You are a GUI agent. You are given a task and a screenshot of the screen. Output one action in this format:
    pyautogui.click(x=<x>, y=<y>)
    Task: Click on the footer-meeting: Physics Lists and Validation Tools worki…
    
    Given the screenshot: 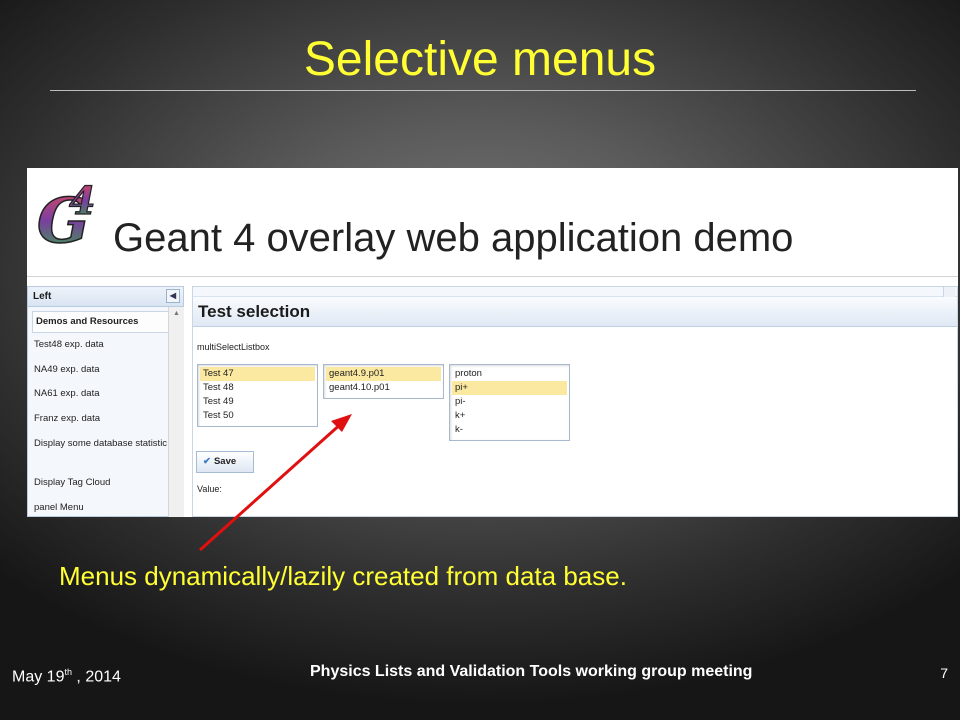 What is the action you would take?
    pyautogui.click(x=531, y=671)
    